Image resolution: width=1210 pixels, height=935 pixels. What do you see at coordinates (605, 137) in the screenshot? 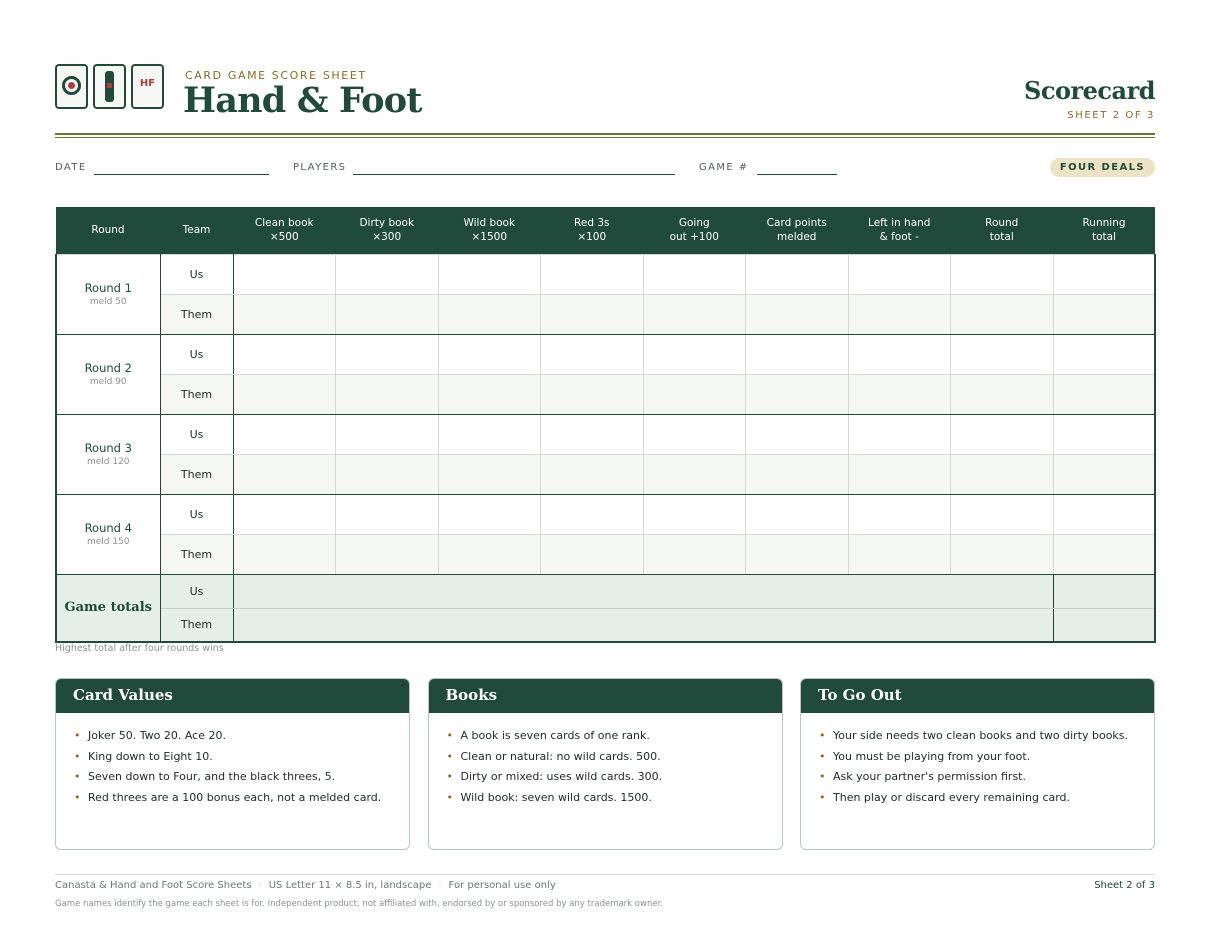
I see `header-rule-thin` at bounding box center [605, 137].